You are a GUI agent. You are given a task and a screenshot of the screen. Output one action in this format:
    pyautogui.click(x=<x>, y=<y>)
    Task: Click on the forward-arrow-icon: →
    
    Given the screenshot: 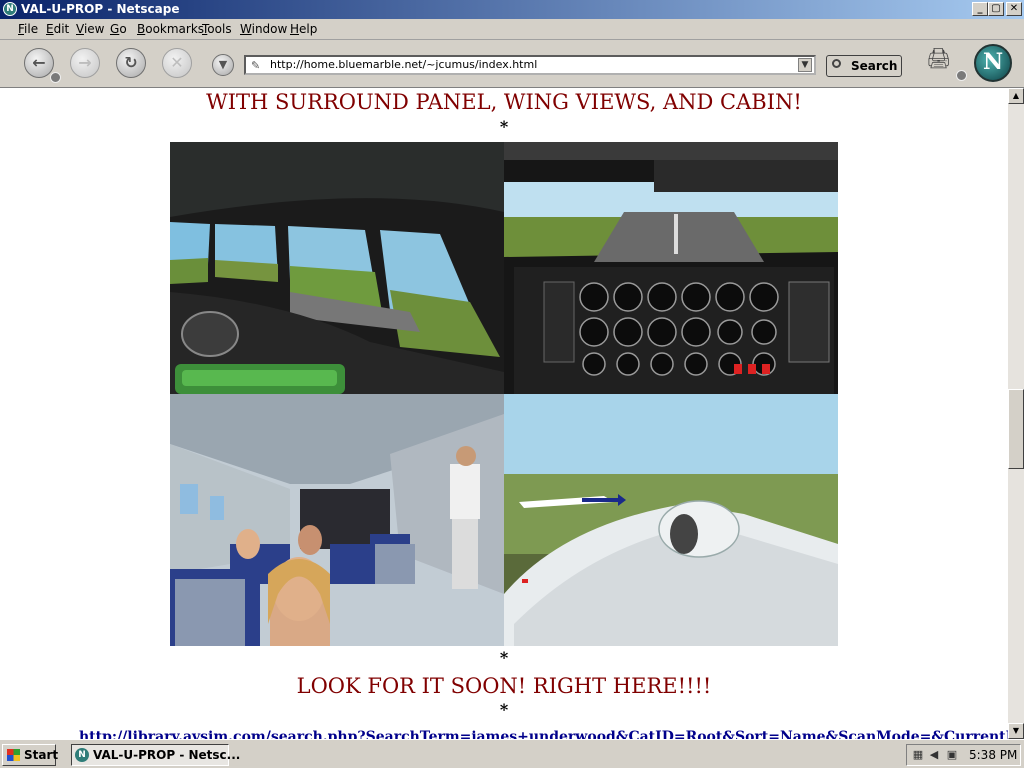 What is the action you would take?
    pyautogui.click(x=85, y=63)
    